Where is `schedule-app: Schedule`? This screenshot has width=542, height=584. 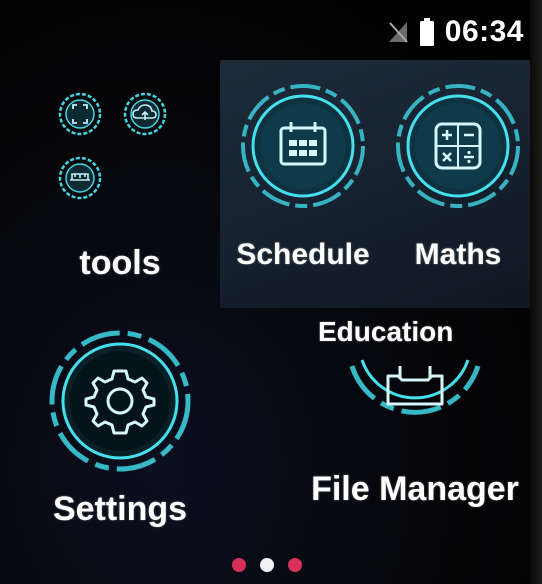
schedule-app: Schedule is located at coordinates (303, 176).